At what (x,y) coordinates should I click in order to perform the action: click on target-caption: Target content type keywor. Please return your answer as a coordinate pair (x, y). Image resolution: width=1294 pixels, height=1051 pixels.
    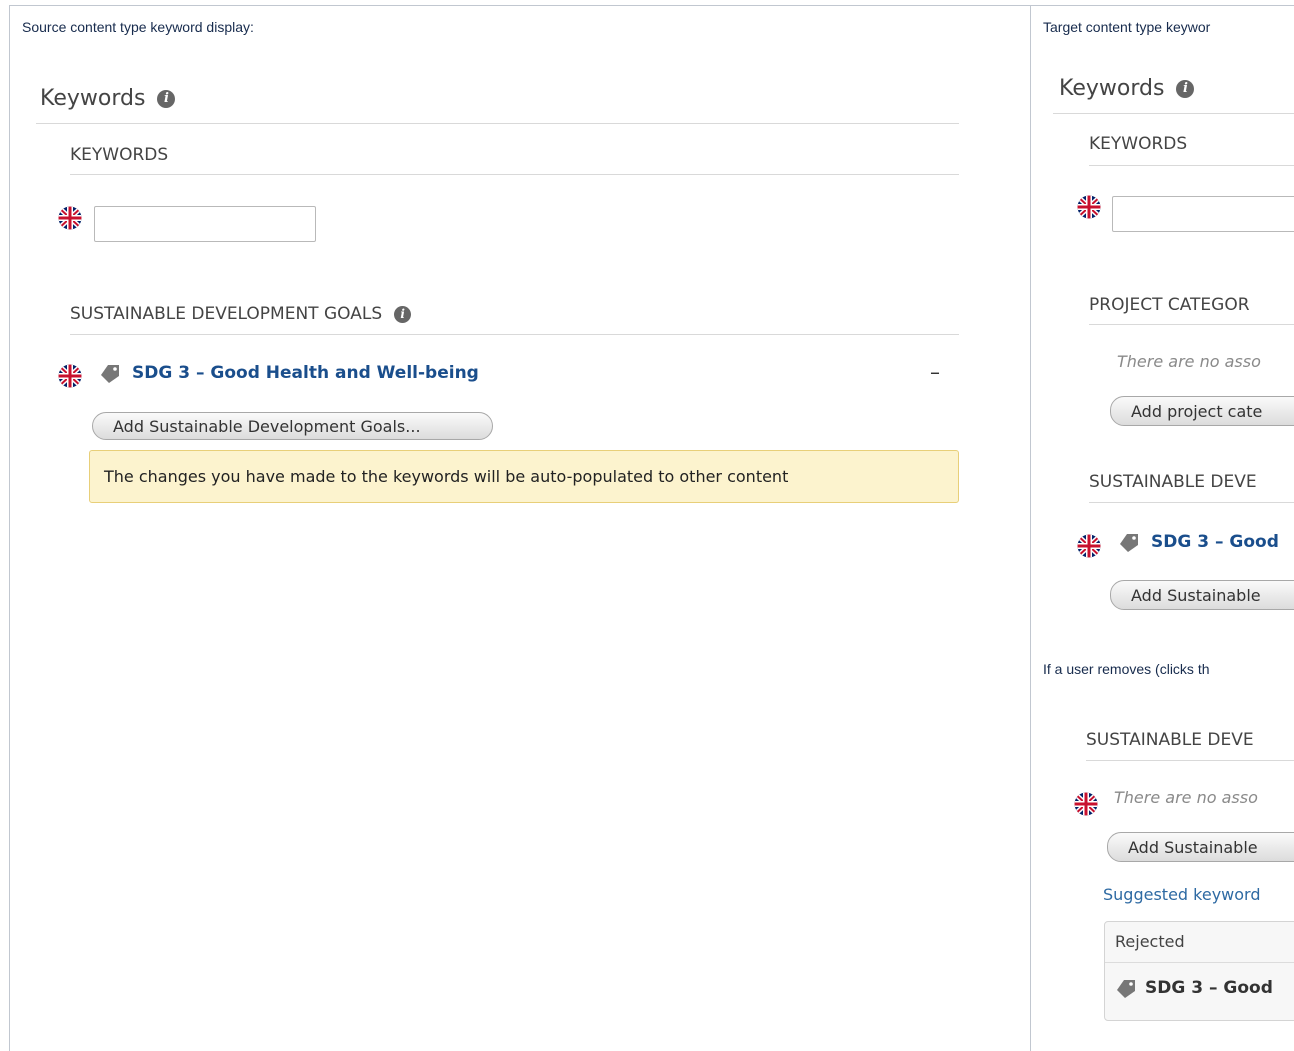
    Looking at the image, I should click on (1127, 27).